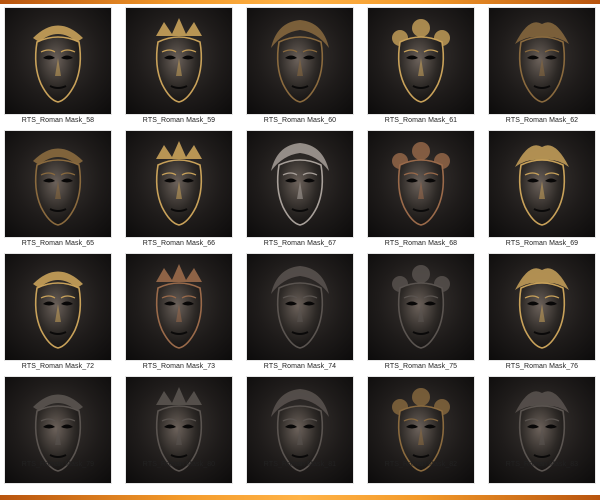 Image resolution: width=600 pixels, height=500 pixels. I want to click on thumbnail-tile: RTS_Roman Mask_66, so click(179, 192).